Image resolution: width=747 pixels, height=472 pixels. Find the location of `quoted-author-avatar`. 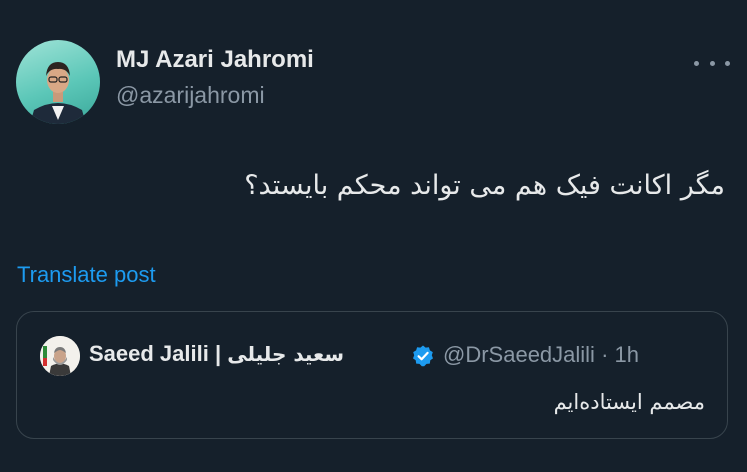

quoted-author-avatar is located at coordinates (60, 356).